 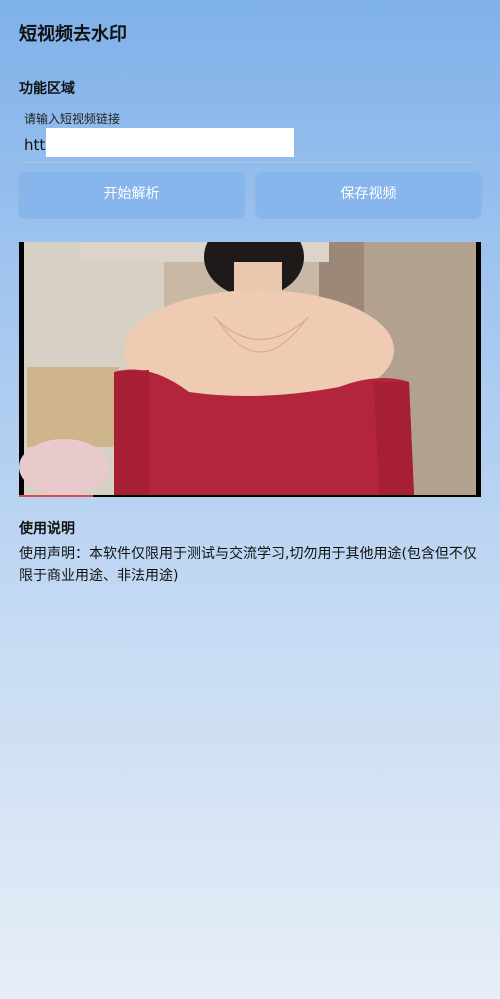 What do you see at coordinates (248, 162) in the screenshot?
I see `input-underline` at bounding box center [248, 162].